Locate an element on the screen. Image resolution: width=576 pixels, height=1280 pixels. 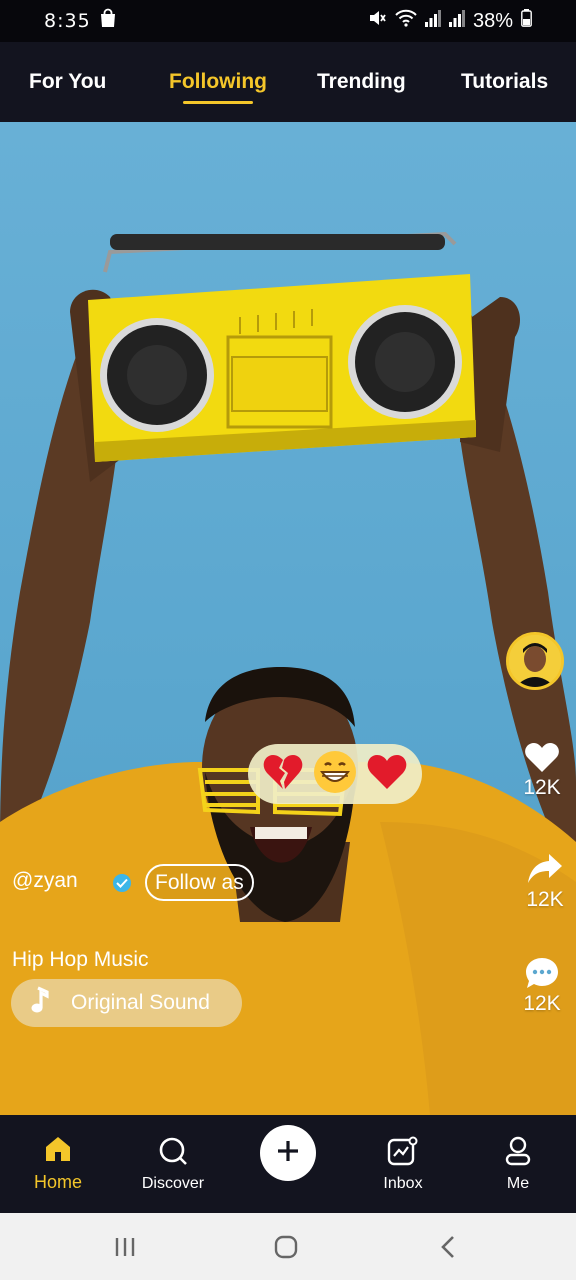
sound-label: Original Sound is located at coordinates (140, 1002).